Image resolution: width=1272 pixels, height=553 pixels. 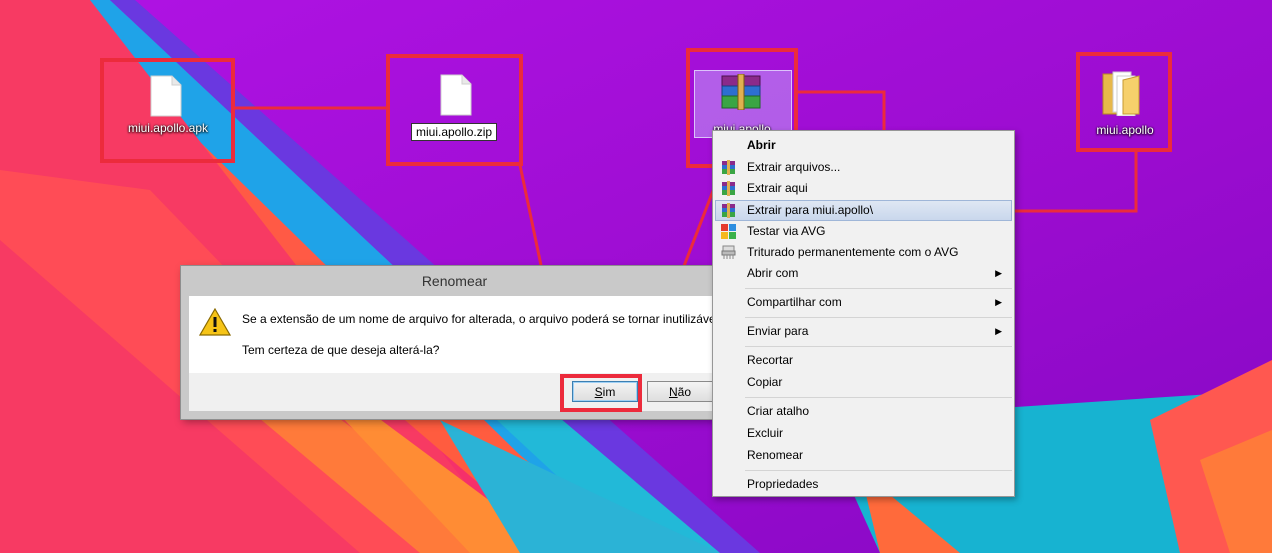 What do you see at coordinates (863, 360) in the screenshot?
I see `menu-item-recortar: Recortar` at bounding box center [863, 360].